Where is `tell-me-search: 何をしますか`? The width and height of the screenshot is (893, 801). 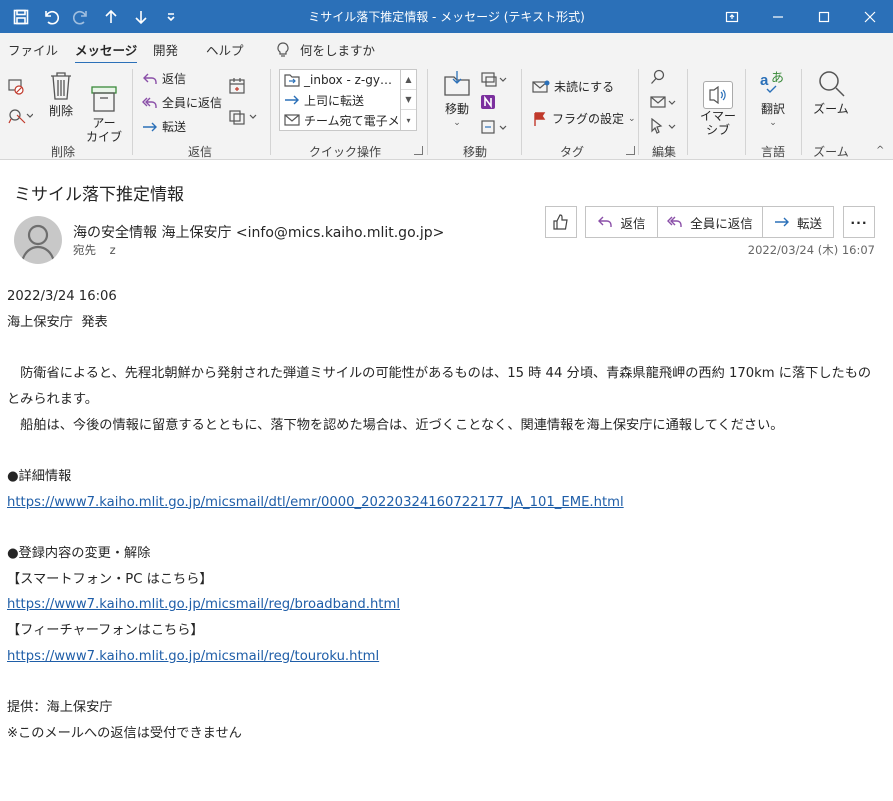
tell-me-search: 何をしますか is located at coordinates (325, 49).